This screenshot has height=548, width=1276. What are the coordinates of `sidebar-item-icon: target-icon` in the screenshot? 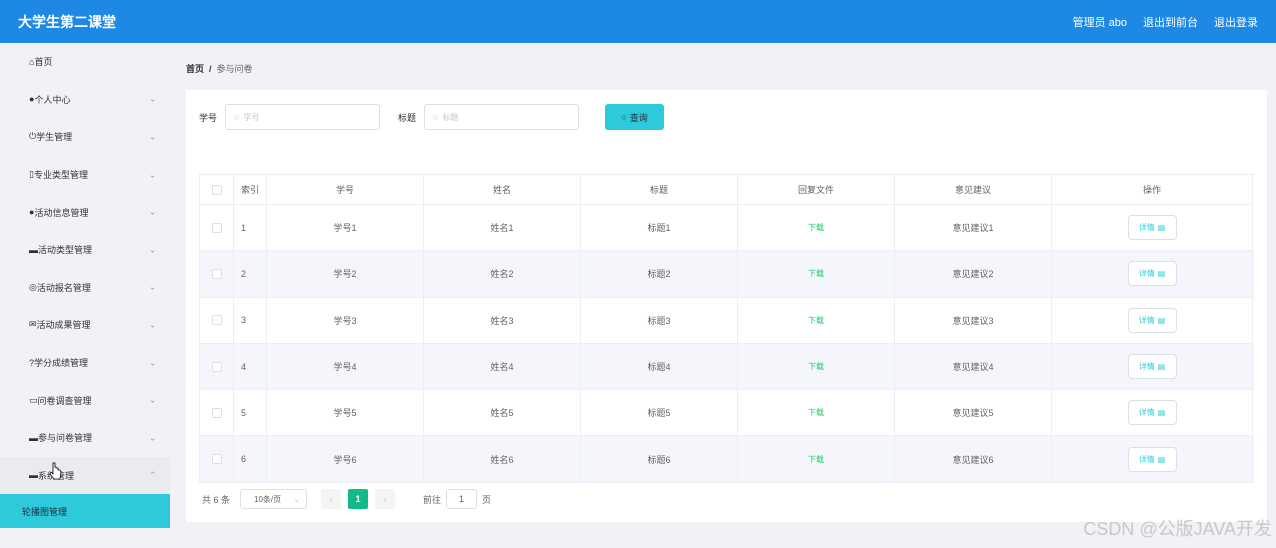 It's located at (17, 287).